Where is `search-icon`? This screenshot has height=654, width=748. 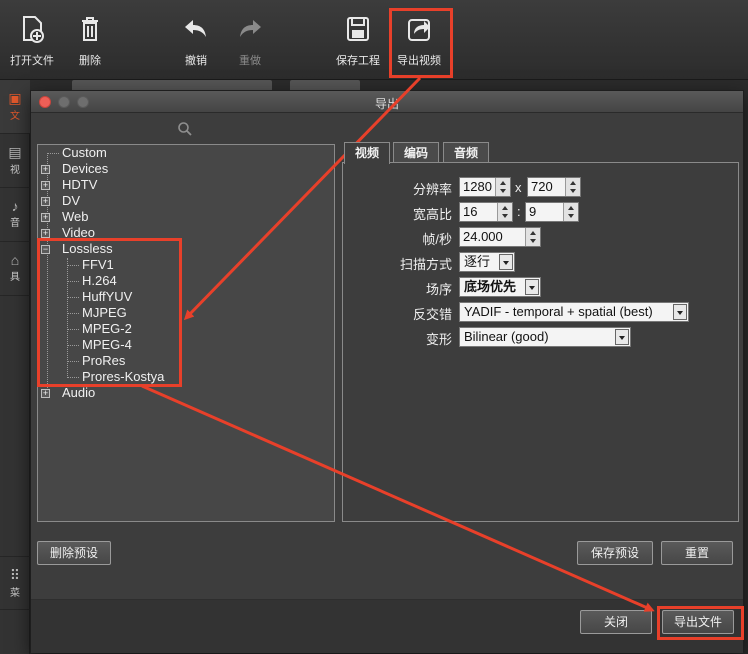
search-icon is located at coordinates (185, 129).